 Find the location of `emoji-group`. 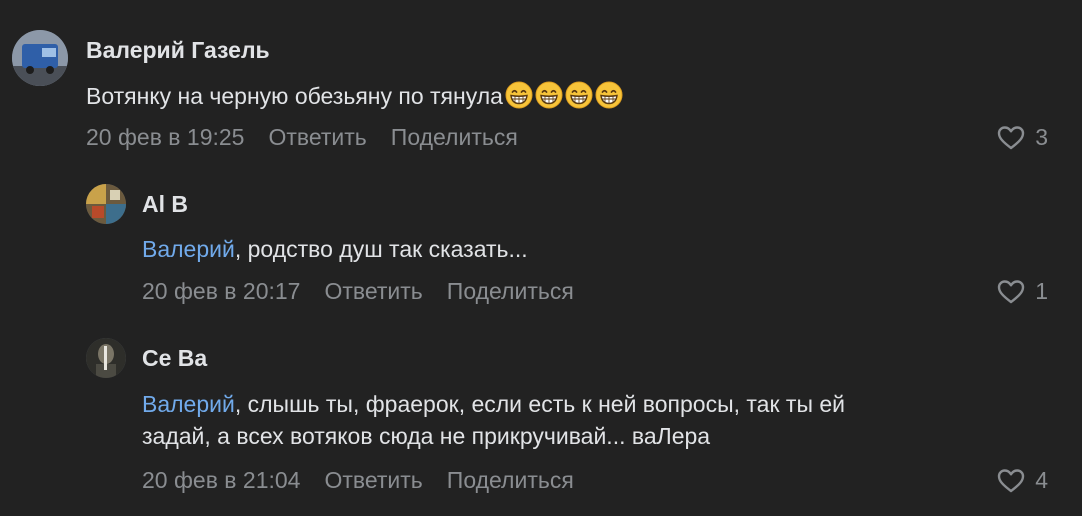

emoji-group is located at coordinates (563, 95).